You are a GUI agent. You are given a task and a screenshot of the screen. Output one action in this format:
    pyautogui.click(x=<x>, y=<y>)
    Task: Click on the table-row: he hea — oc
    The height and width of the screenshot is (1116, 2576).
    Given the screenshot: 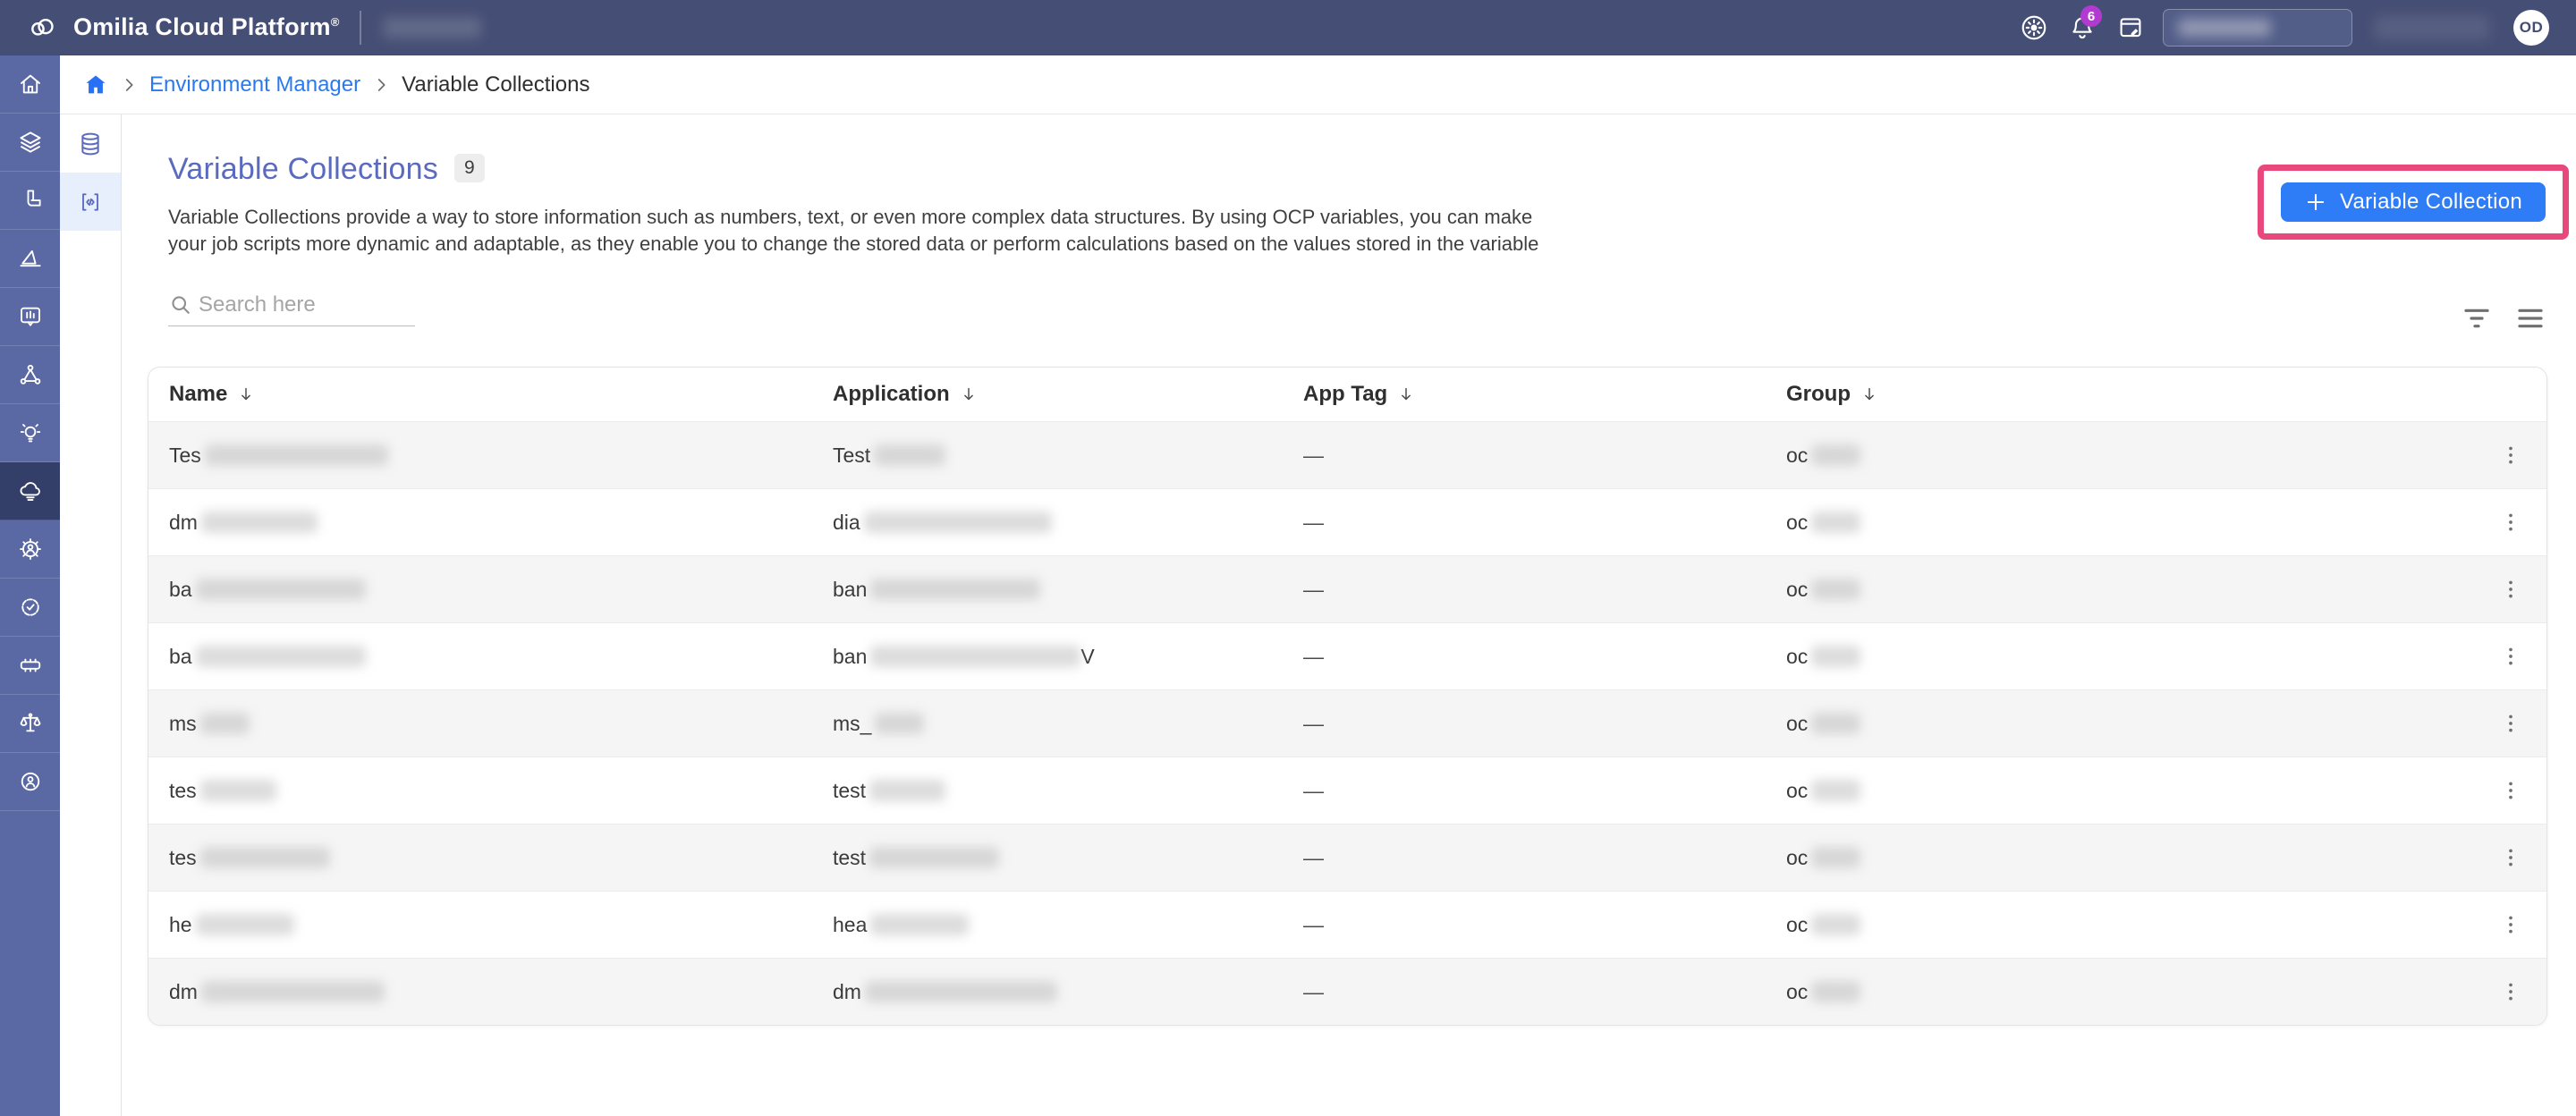 What is the action you would take?
    pyautogui.click(x=1347, y=924)
    